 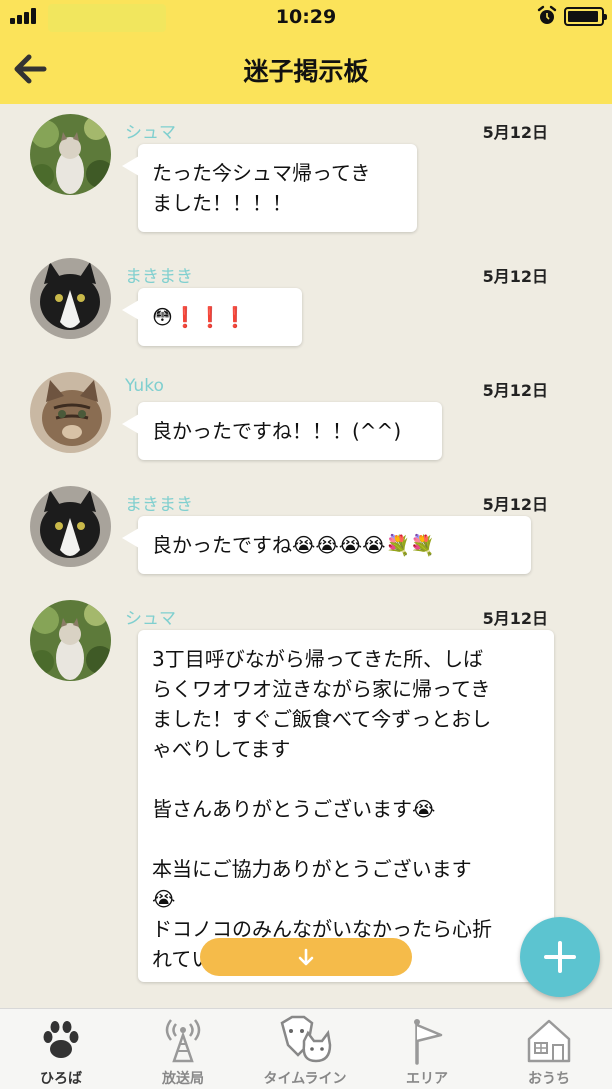 I want to click on tab-bar: ひろば 放送局 タイムライン エリア おうち, so click(x=306, y=1048).